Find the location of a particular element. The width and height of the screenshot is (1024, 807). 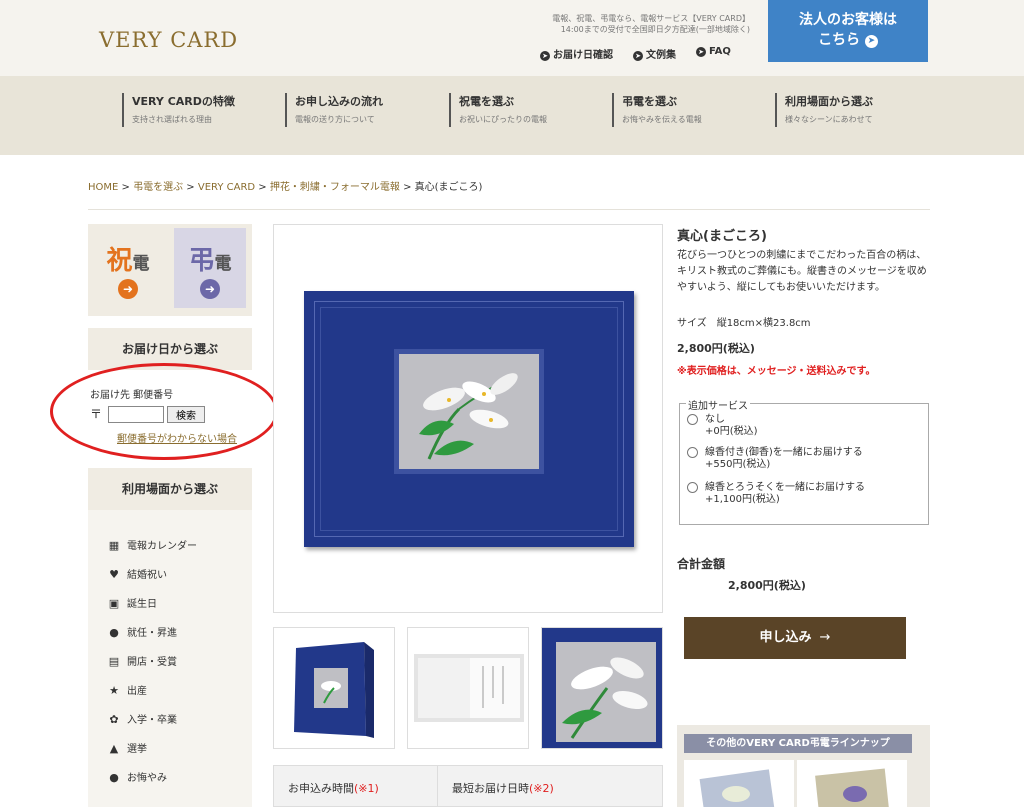

total-value: 2,800円(税込) is located at coordinates (767, 585).